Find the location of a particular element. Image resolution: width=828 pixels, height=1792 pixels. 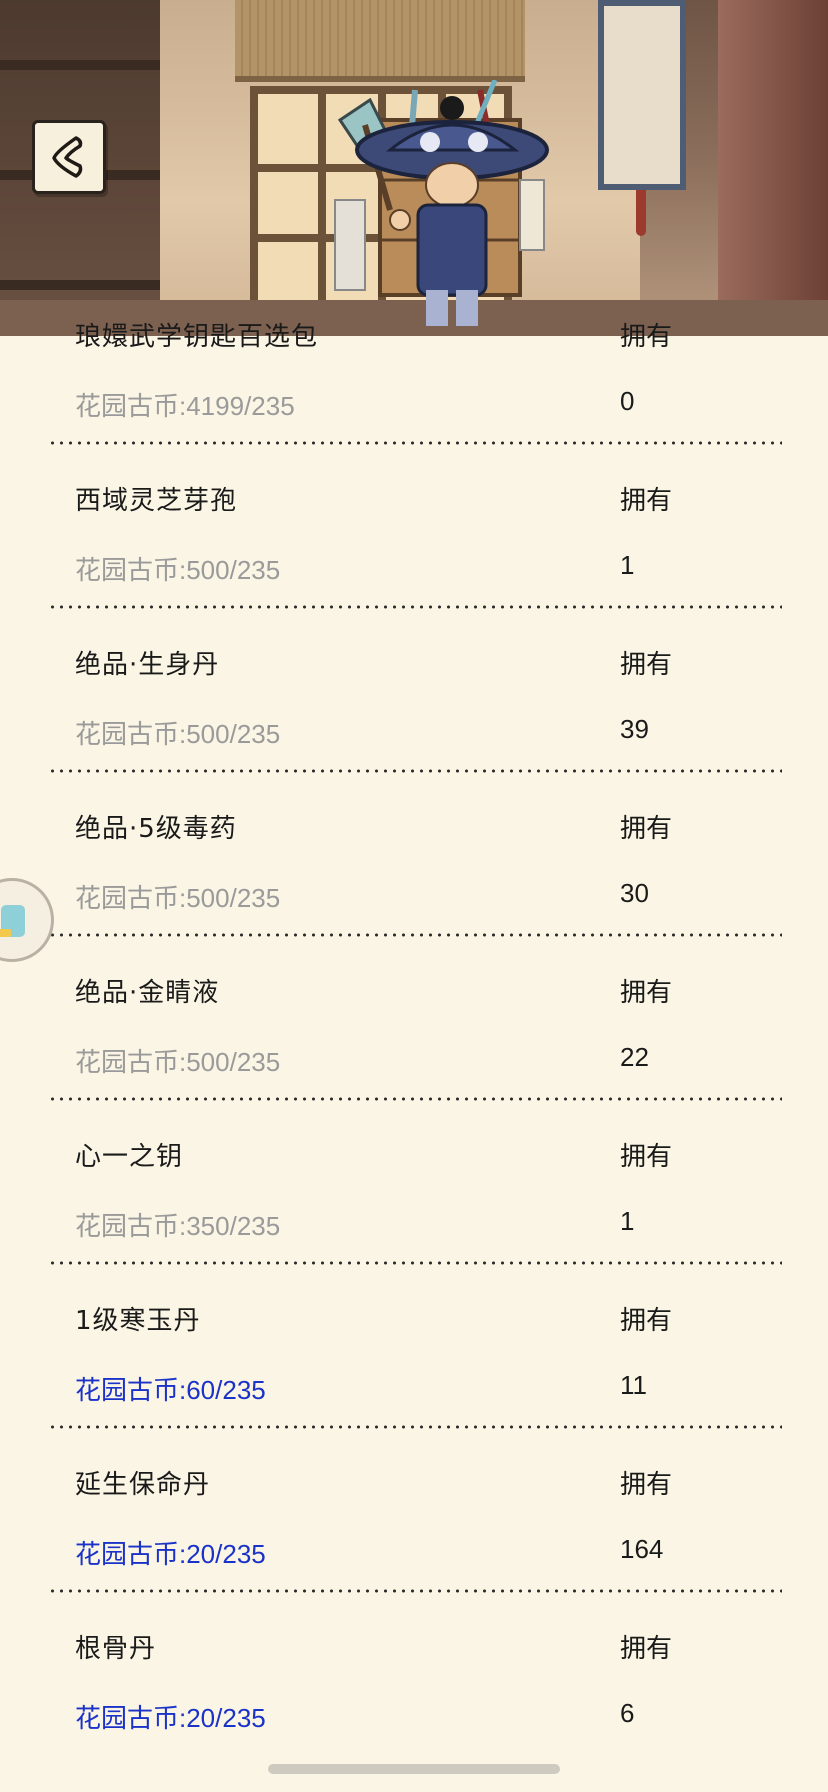

item-name: 根骨丹 is located at coordinates (116, 1649).